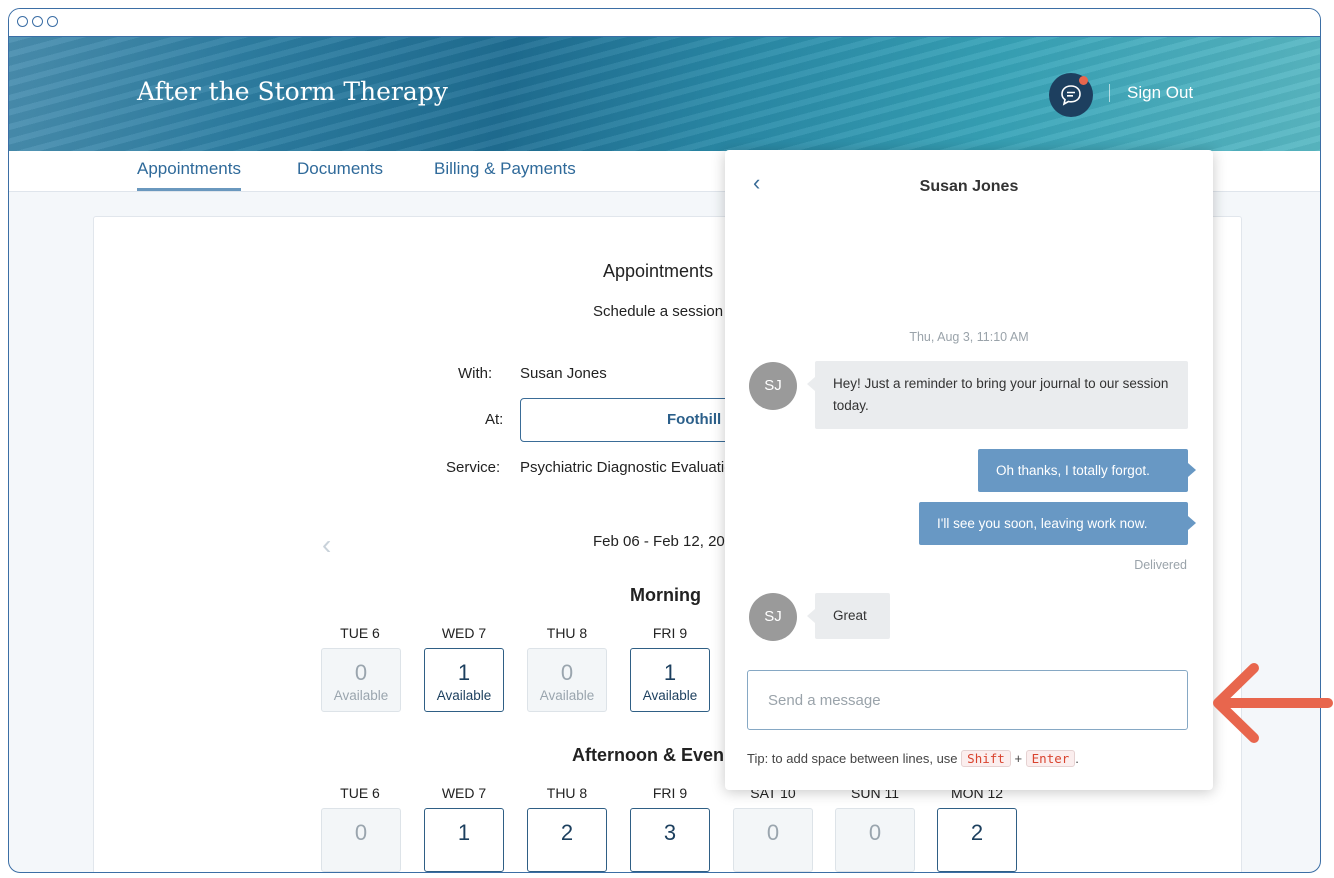 The height and width of the screenshot is (878, 1334). I want to click on sign-out-link: Sign Out, so click(1160, 93).